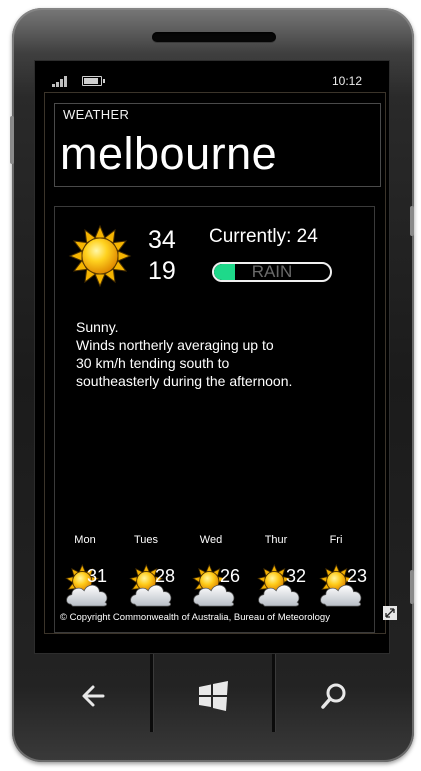 The image size is (421, 771). Describe the element at coordinates (93, 81) in the screenshot. I see `battery-icon` at that location.